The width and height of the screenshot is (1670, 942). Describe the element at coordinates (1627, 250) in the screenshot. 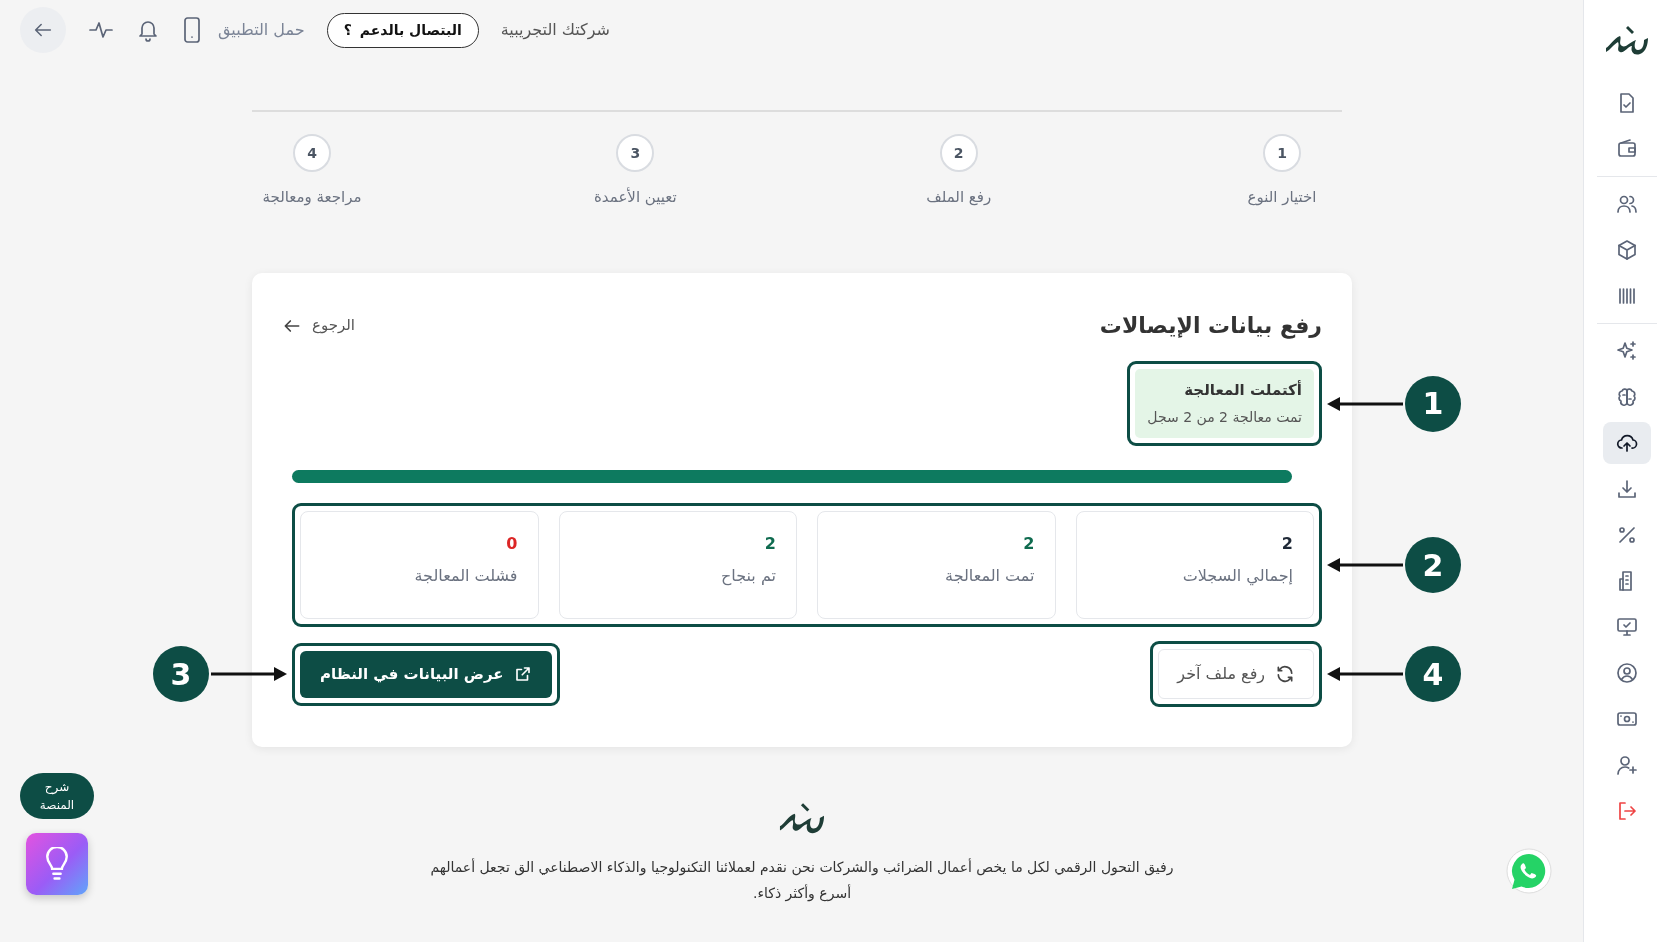

I see `cube-icon` at that location.